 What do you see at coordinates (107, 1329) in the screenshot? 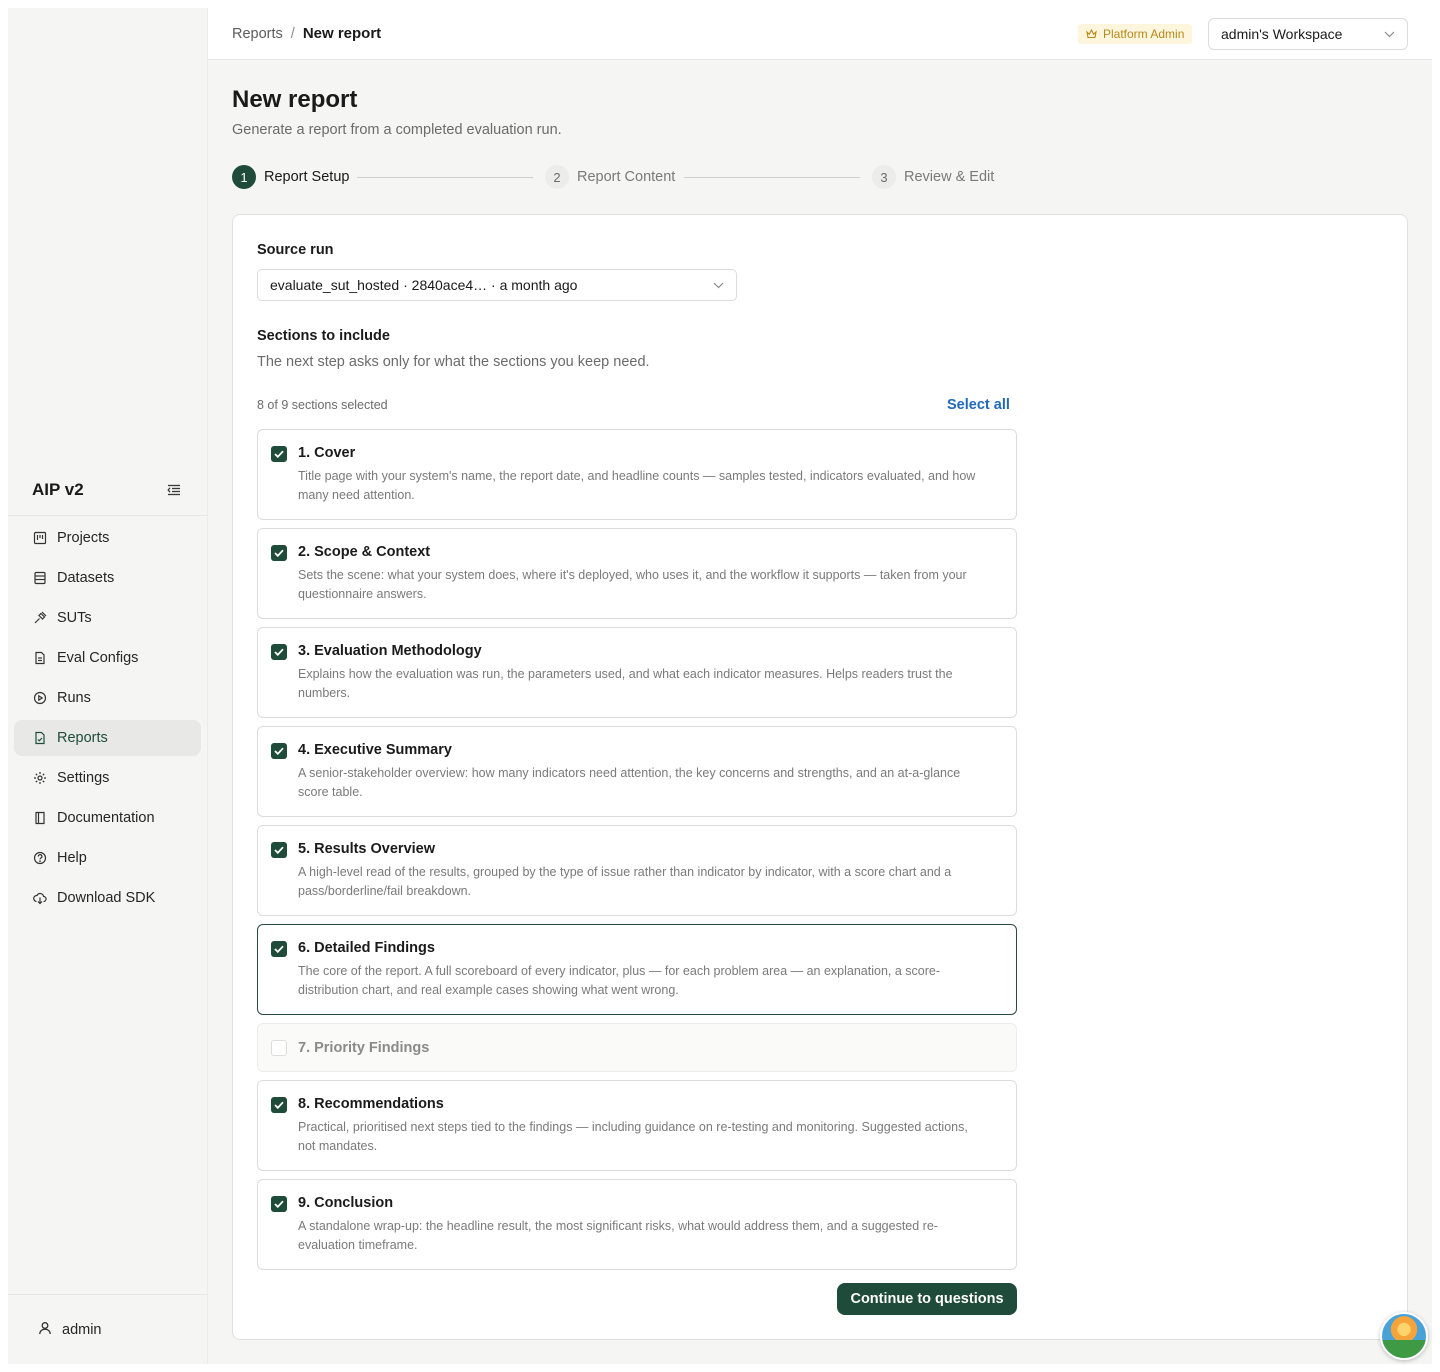
I see `user-menu: admin` at bounding box center [107, 1329].